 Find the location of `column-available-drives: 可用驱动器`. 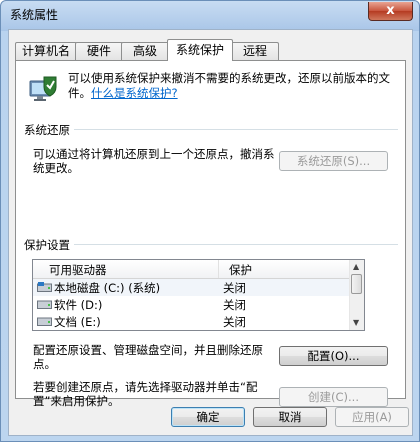

column-available-drives: 可用驱动器 is located at coordinates (78, 270).